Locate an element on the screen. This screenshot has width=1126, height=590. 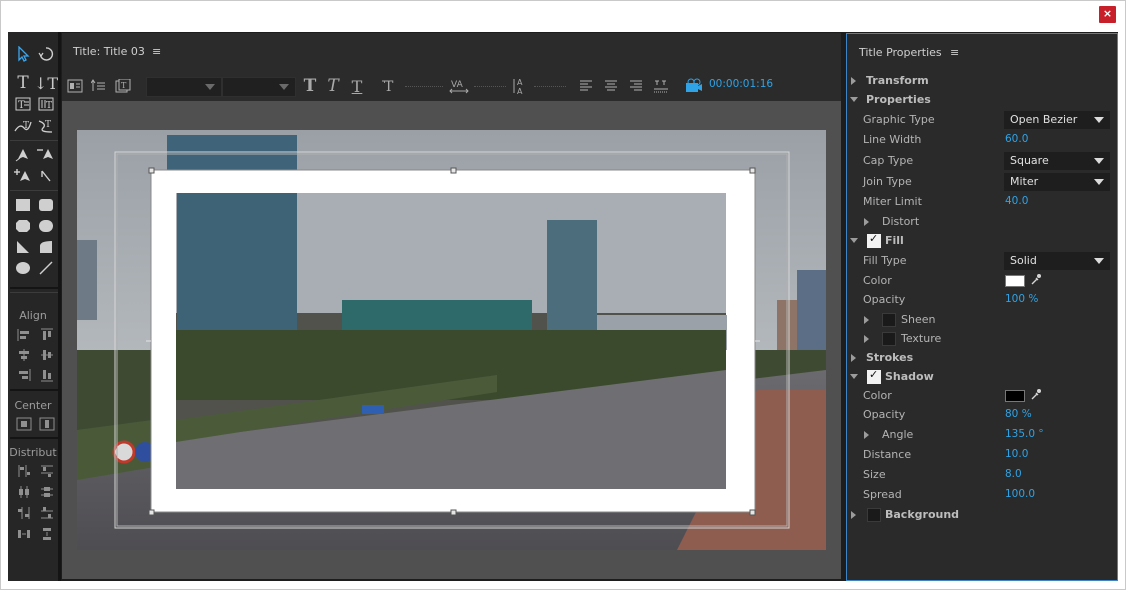
vertical-type-tool-icon: ↓T is located at coordinates (46, 83).